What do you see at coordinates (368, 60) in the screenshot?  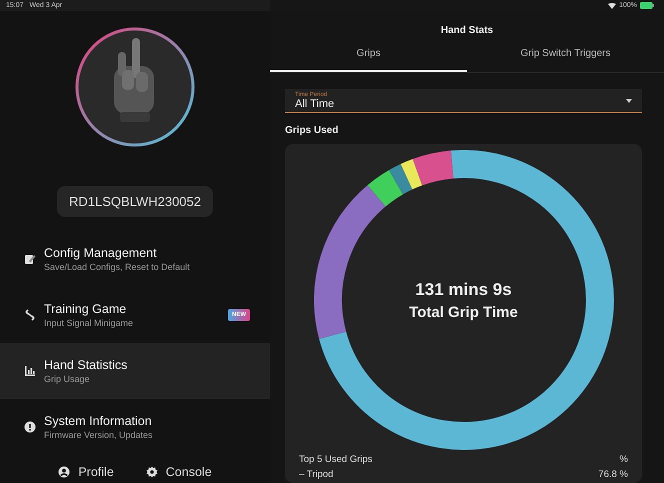 I see `tab: Grips` at bounding box center [368, 60].